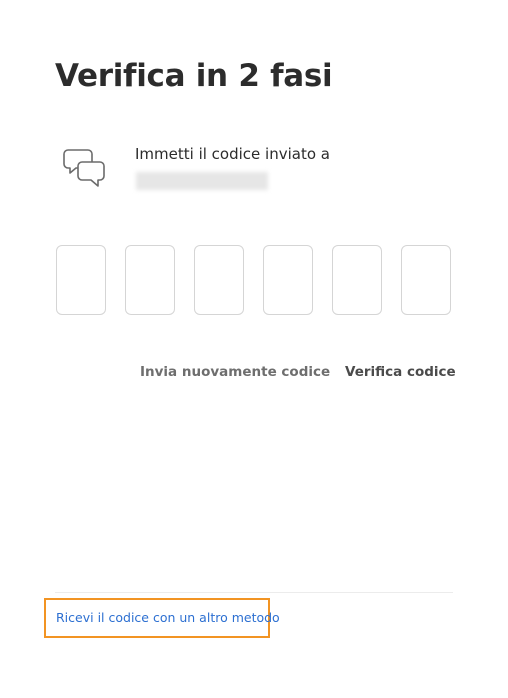 The image size is (508, 698). What do you see at coordinates (168, 617) in the screenshot?
I see `alt-method-link: Ricevi il codice con un altro metodo` at bounding box center [168, 617].